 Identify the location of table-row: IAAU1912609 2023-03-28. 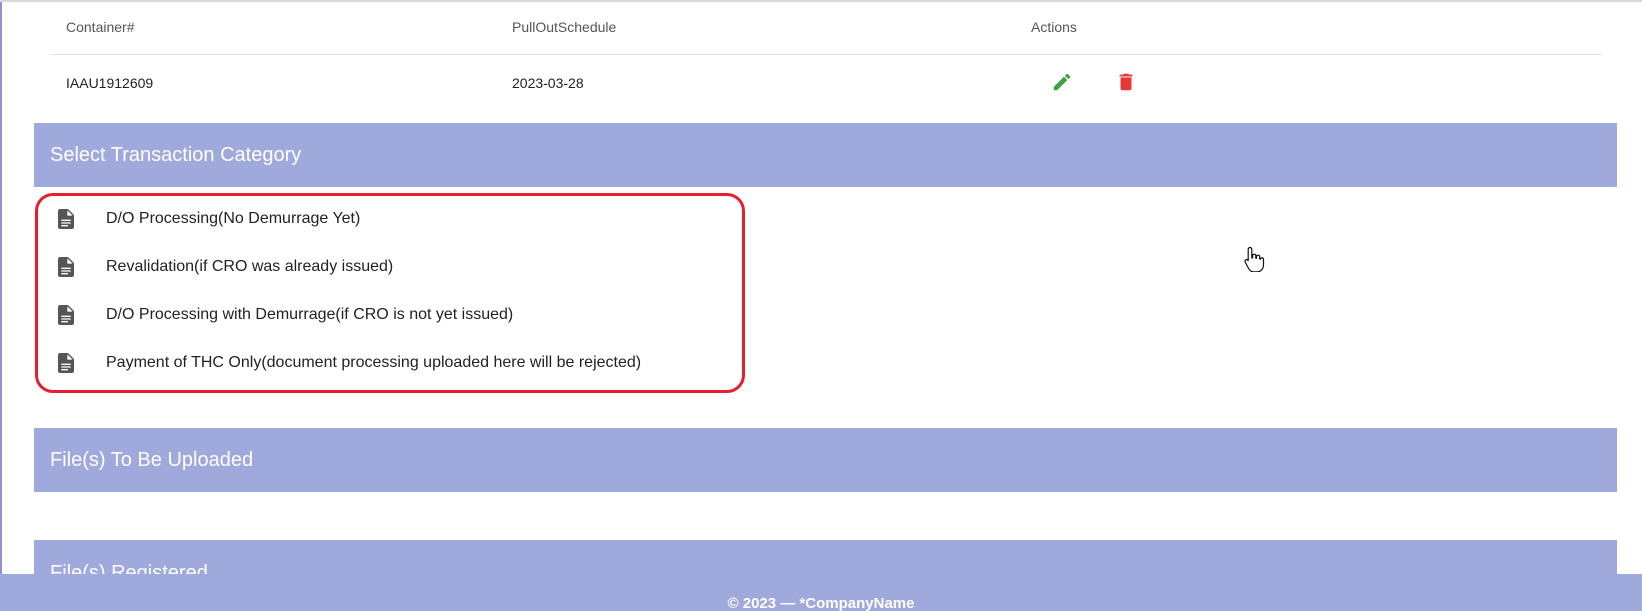
(826, 82).